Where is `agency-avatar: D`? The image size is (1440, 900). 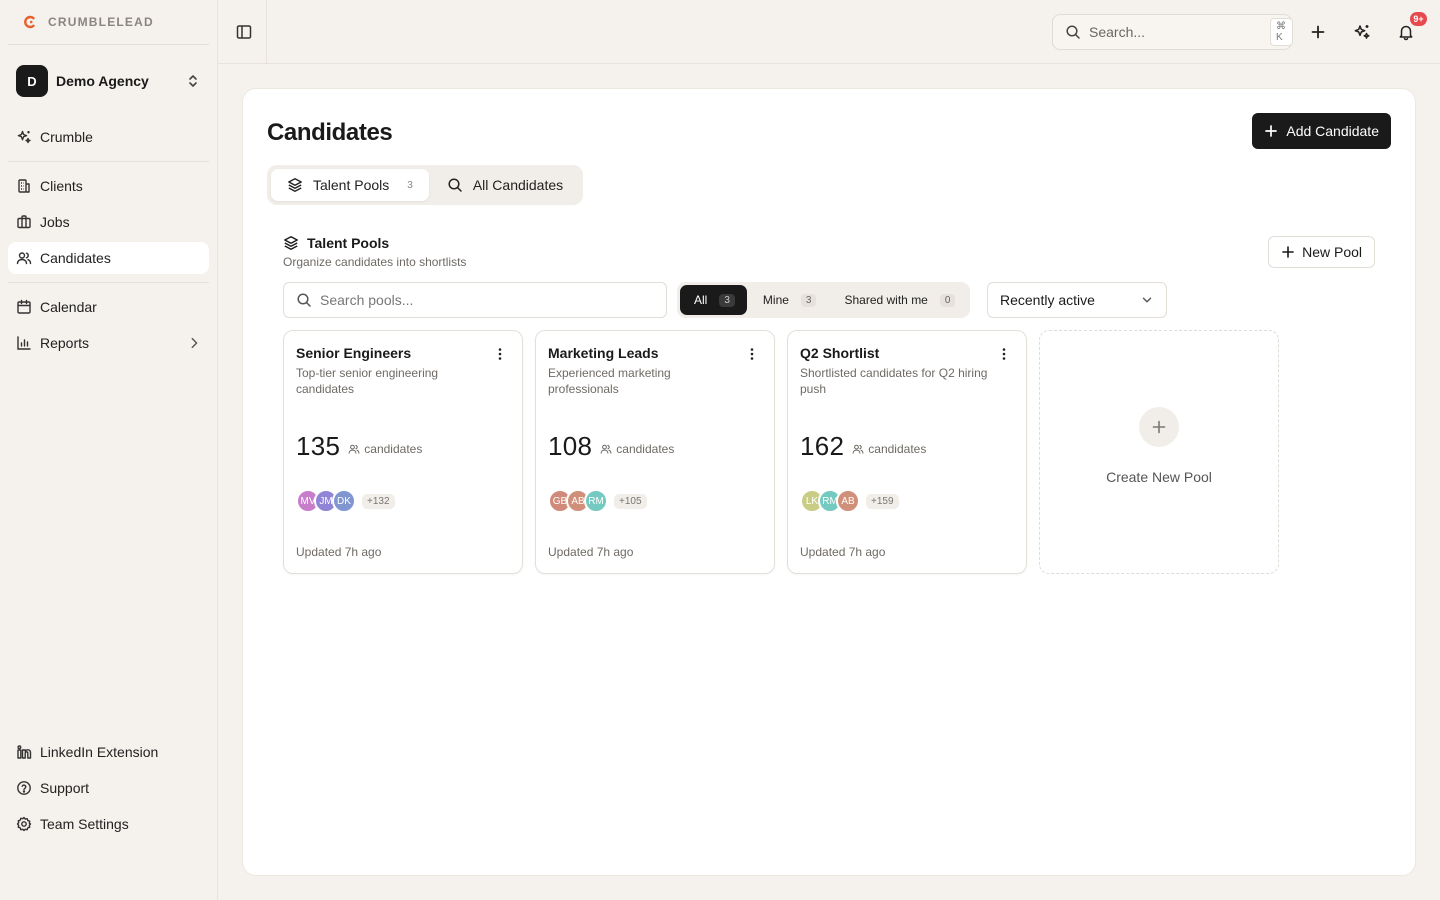
agency-avatar: D is located at coordinates (32, 81).